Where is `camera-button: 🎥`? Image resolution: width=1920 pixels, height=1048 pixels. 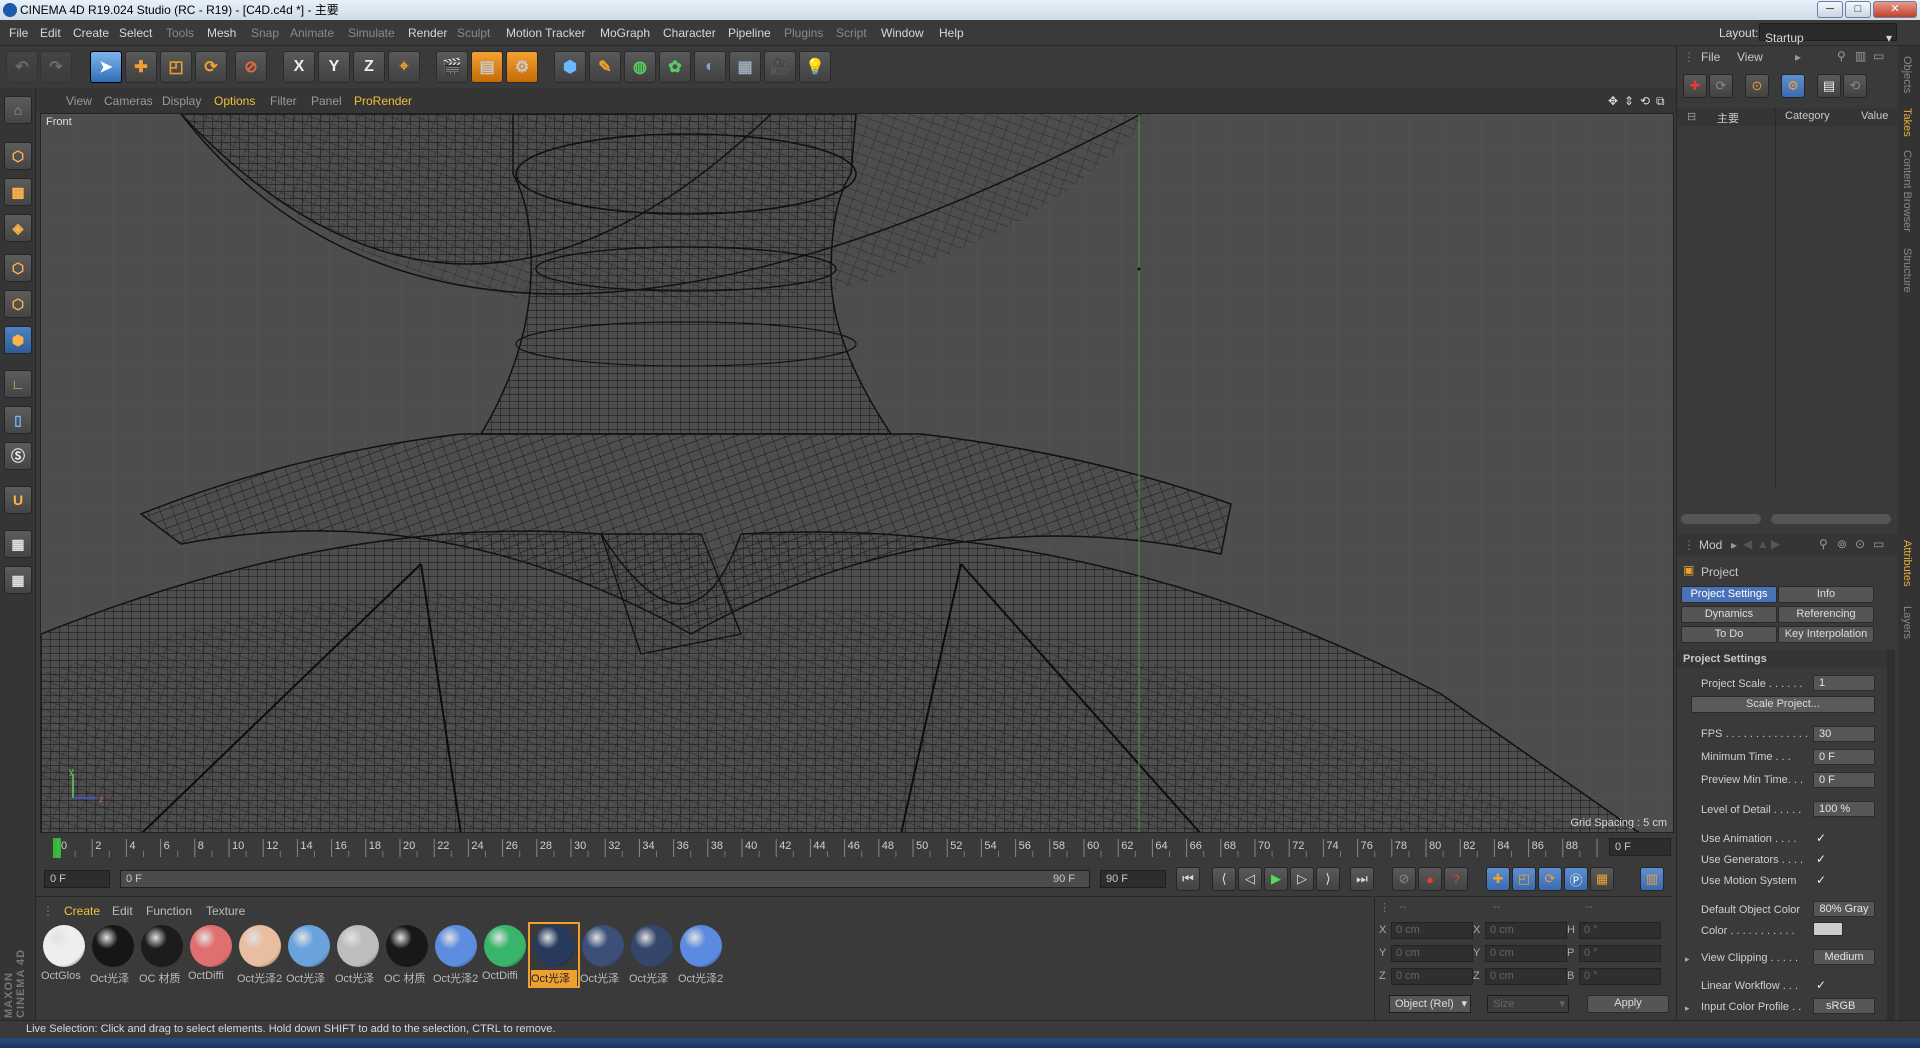
camera-button: 🎥 is located at coordinates (780, 67).